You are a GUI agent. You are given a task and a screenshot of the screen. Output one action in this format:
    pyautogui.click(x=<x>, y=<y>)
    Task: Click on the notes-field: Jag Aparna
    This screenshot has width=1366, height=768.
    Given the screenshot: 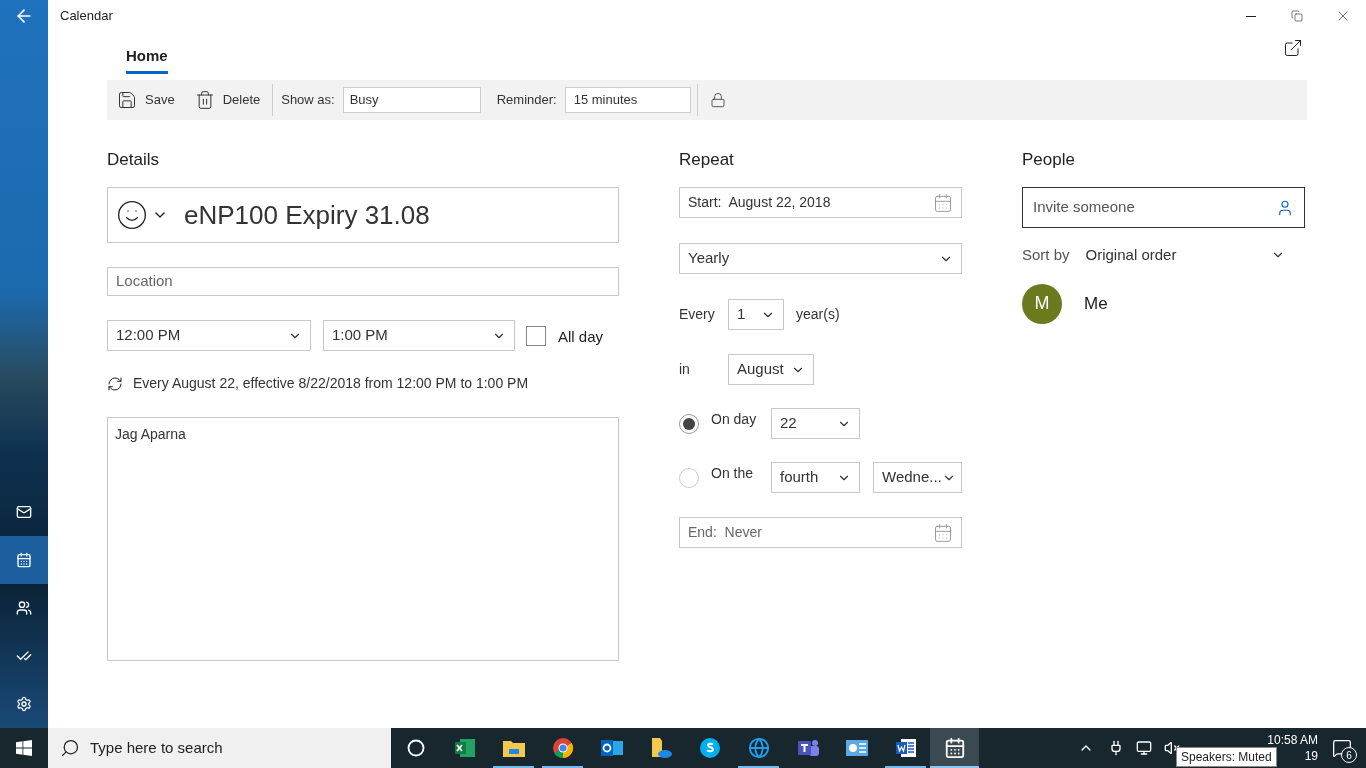 What is the action you would take?
    pyautogui.click(x=363, y=539)
    